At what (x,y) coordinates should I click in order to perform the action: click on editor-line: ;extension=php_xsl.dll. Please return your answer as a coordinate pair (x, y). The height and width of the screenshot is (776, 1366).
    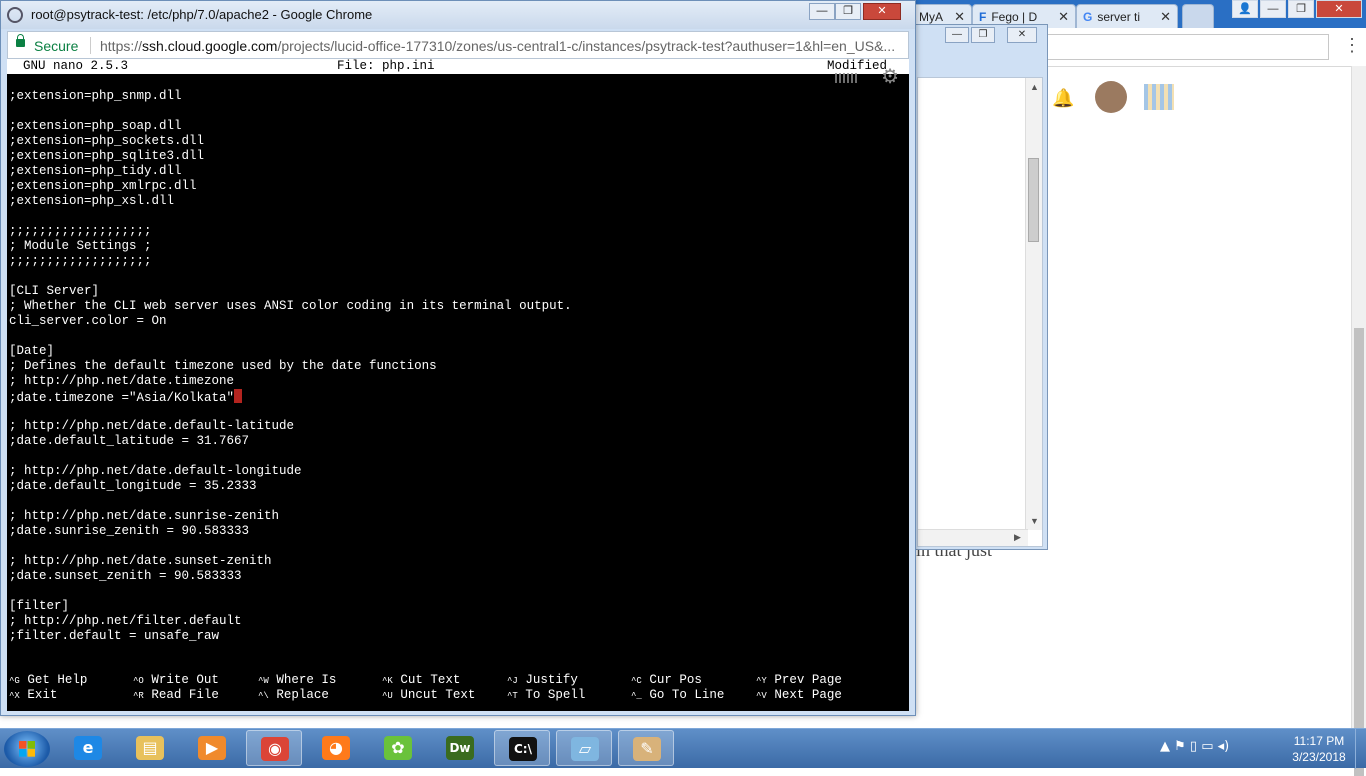
    Looking at the image, I should click on (290, 201).